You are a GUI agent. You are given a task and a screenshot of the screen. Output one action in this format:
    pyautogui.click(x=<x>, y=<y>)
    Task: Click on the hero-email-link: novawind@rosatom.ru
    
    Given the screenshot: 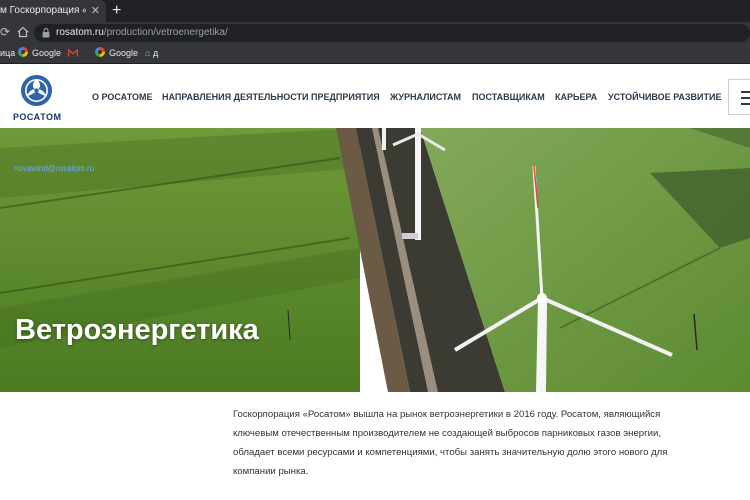 What is the action you would take?
    pyautogui.click(x=54, y=168)
    